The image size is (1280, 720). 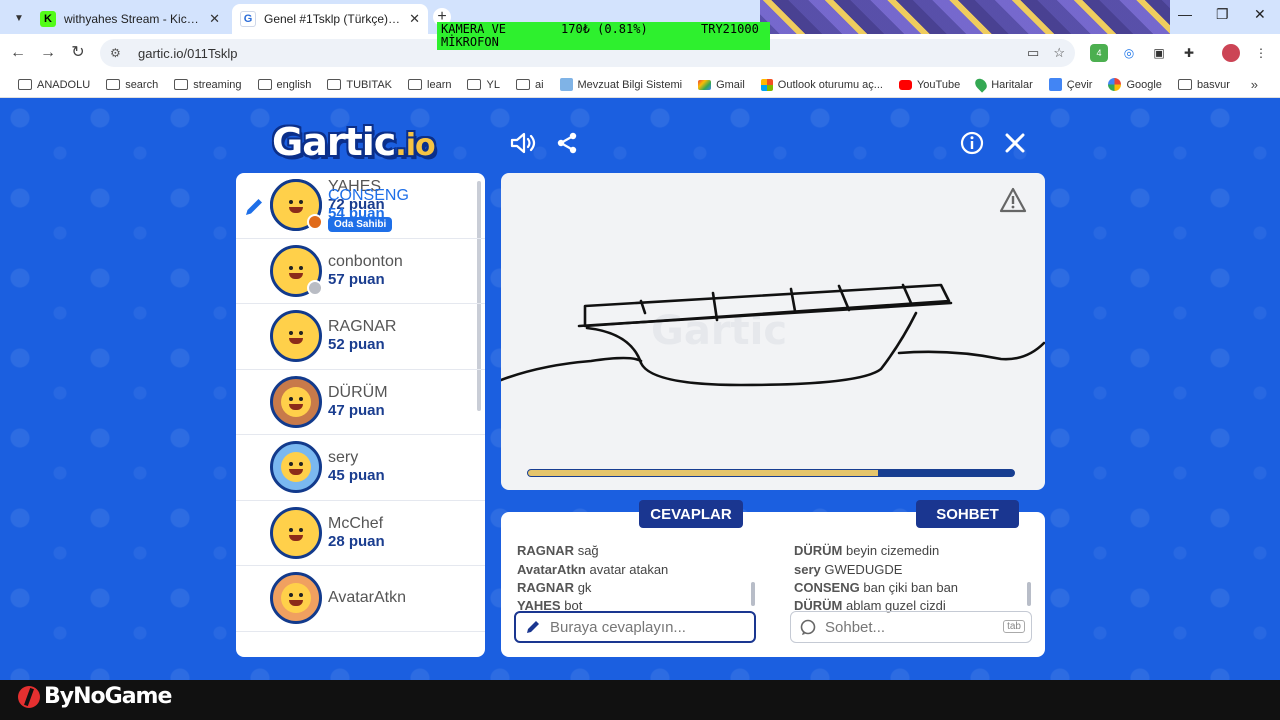 What do you see at coordinates (1159, 53) in the screenshot?
I see `extension-icon: ▣` at bounding box center [1159, 53].